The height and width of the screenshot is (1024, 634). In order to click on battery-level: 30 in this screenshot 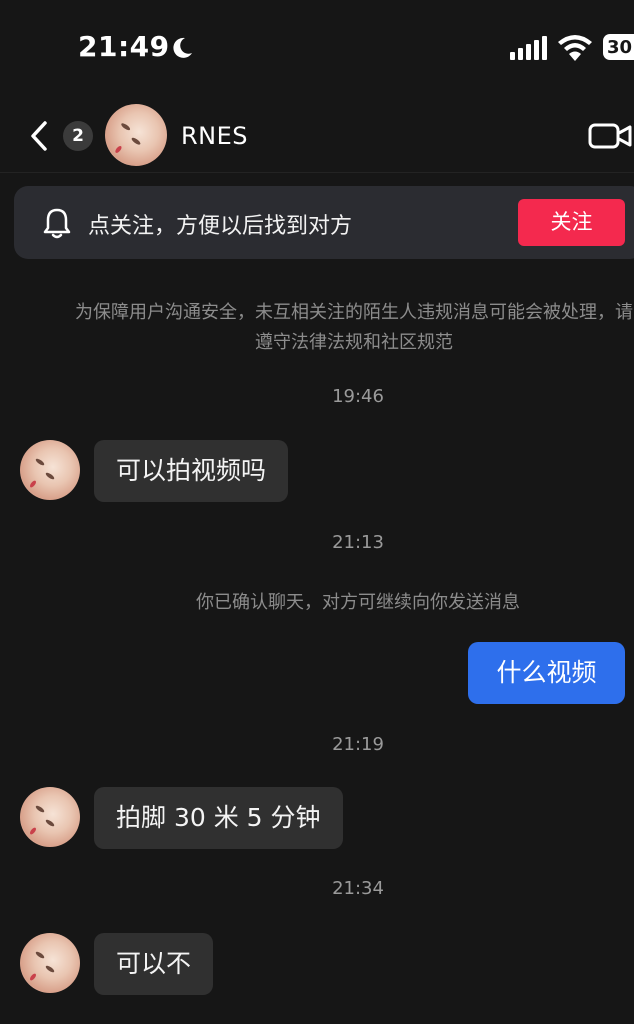, I will do `click(620, 47)`.